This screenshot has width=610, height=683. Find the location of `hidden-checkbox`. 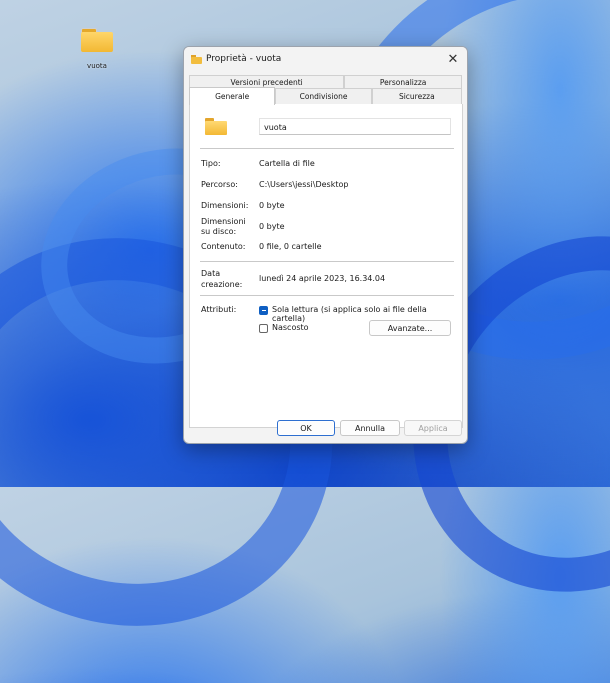

hidden-checkbox is located at coordinates (263, 328).